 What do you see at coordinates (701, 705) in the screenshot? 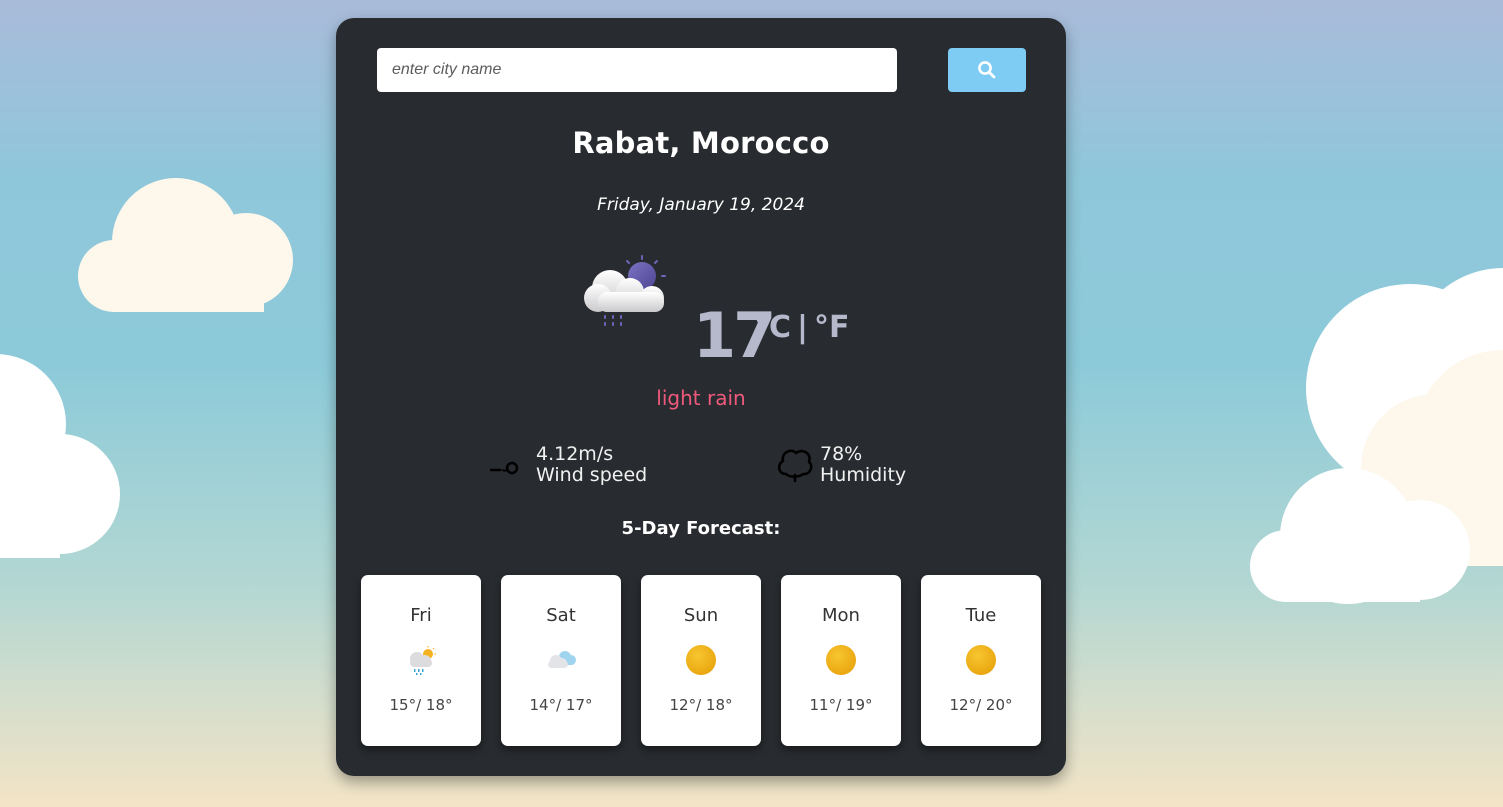
I see `forecast-temp: 12°/ 18°` at bounding box center [701, 705].